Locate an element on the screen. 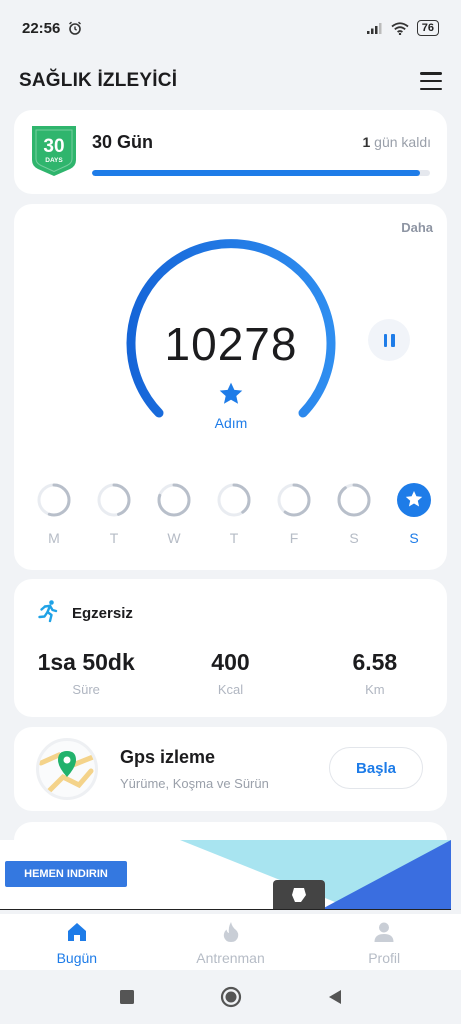 The height and width of the screenshot is (1024, 461). page-title: SAĞLIK İZLEYİCİ is located at coordinates (98, 80).